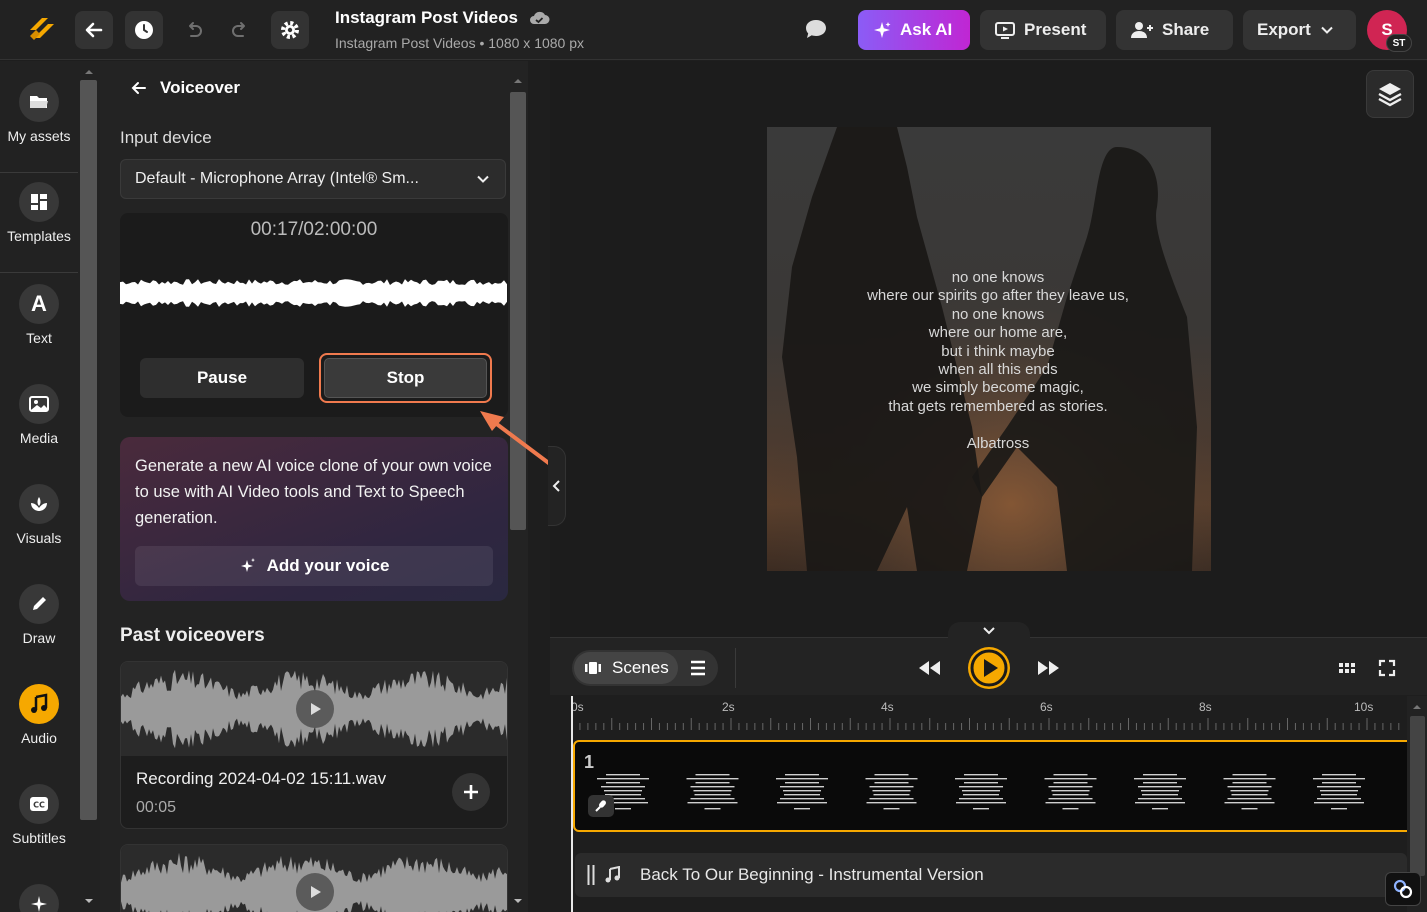 Image resolution: width=1427 pixels, height=912 pixels. Describe the element at coordinates (735, 668) in the screenshot. I see `toolbar-divider` at that location.